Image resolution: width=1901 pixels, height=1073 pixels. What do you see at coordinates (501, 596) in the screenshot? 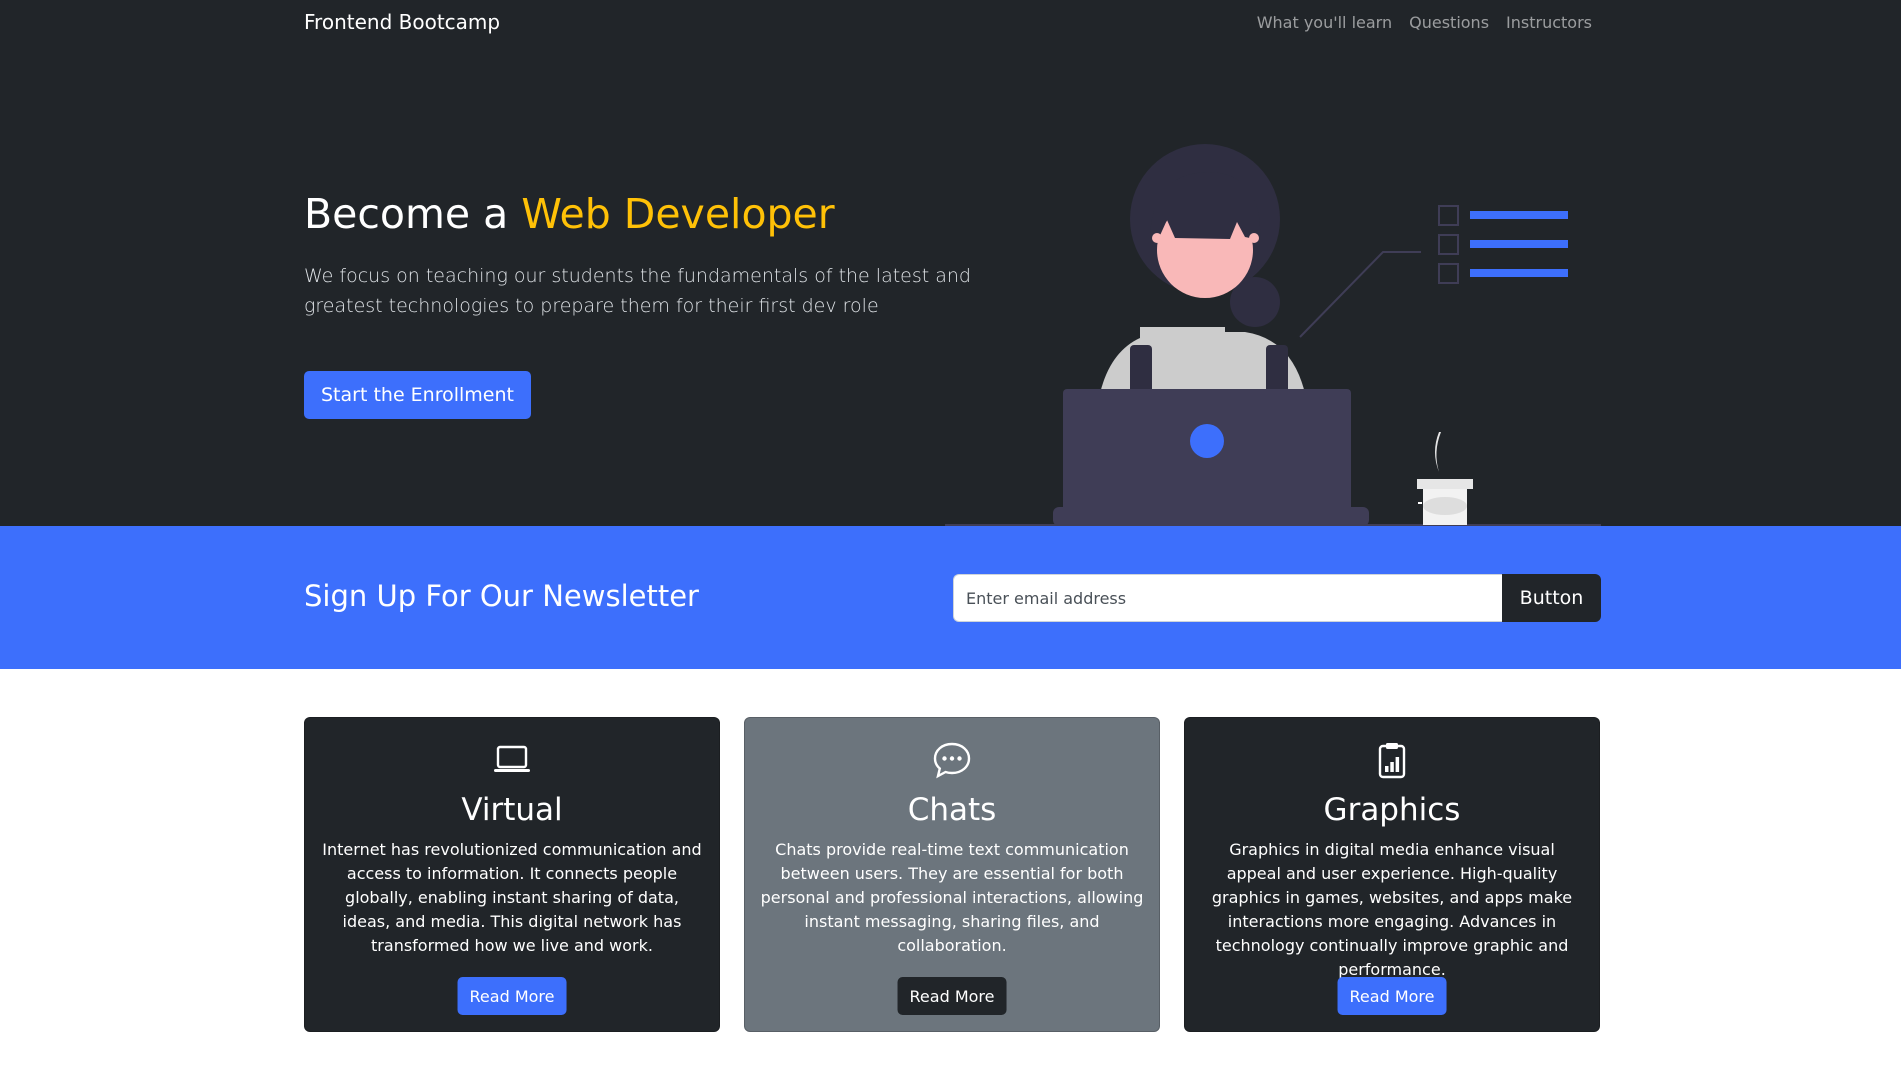
I see `newsletter-title: Sign Up For Our Newsletter` at bounding box center [501, 596].